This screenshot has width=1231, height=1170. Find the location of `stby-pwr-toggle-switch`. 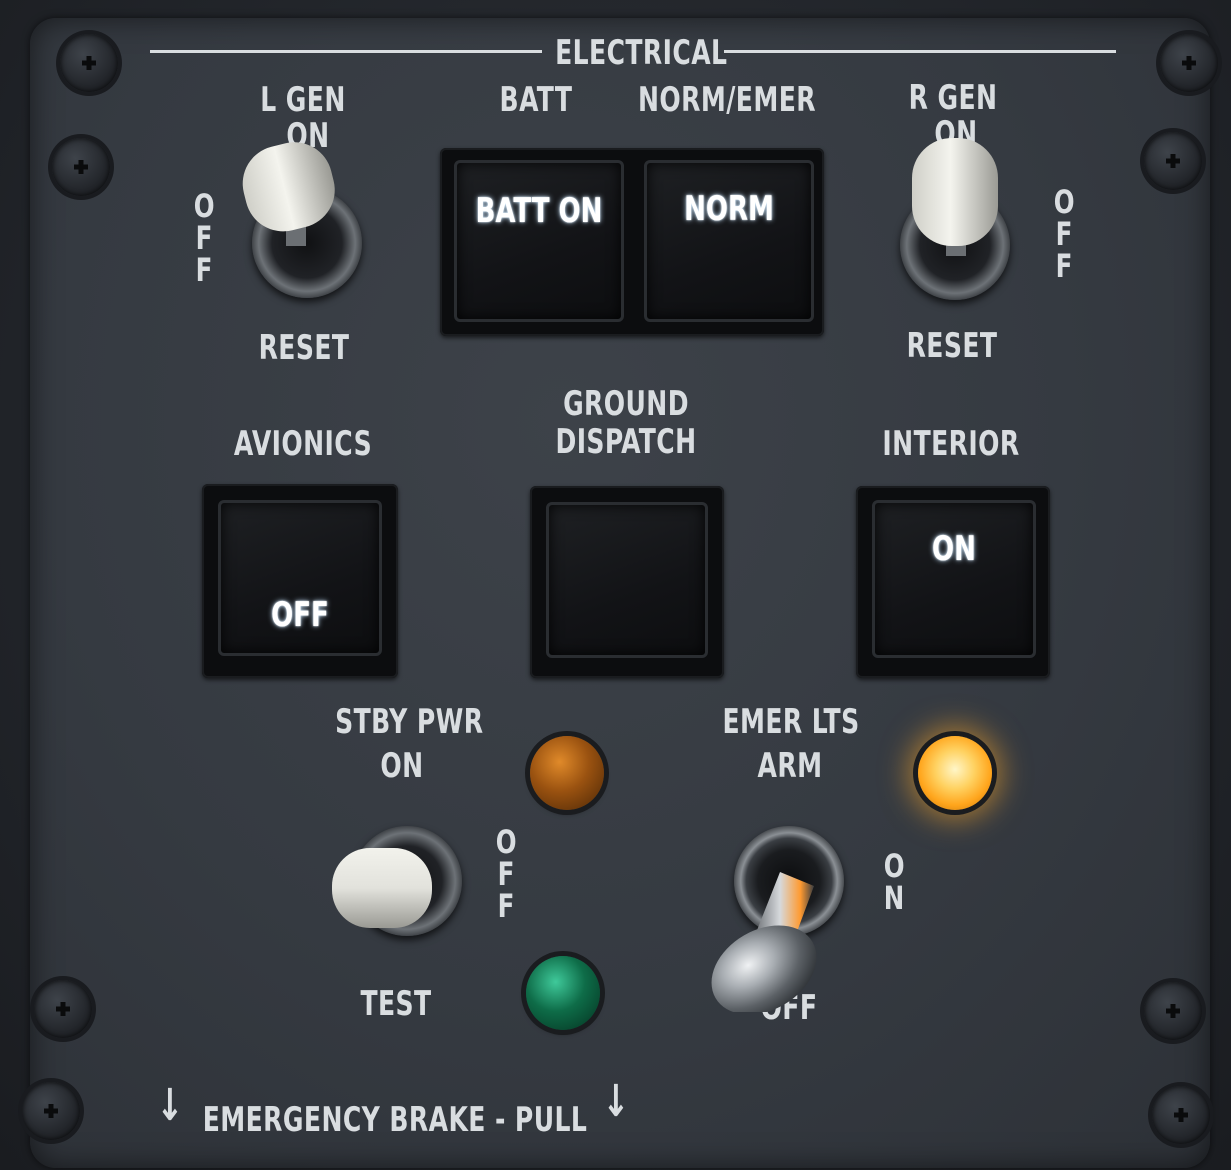

stby-pwr-toggle-switch is located at coordinates (383, 887).